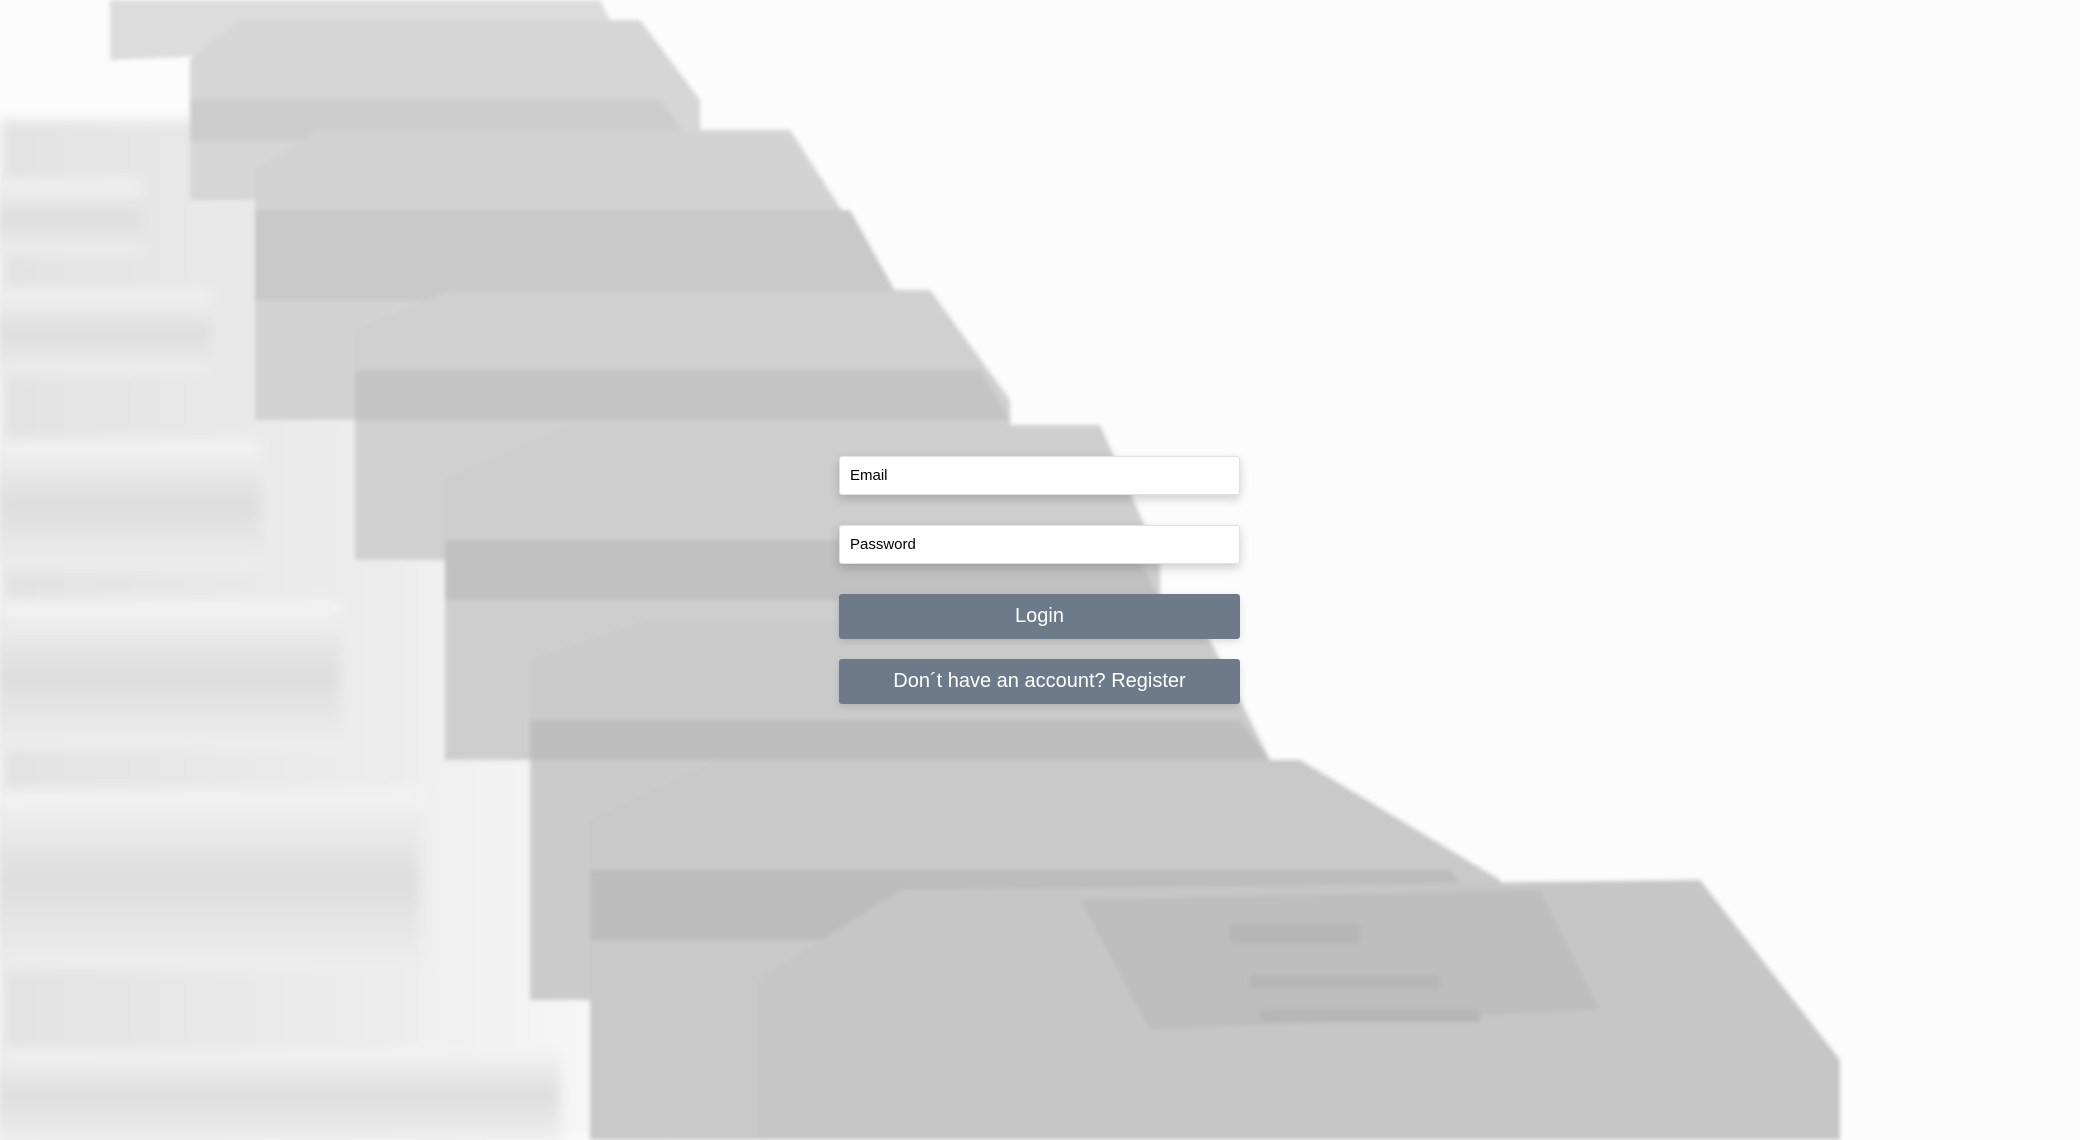 The height and width of the screenshot is (1140, 2080). What do you see at coordinates (1039, 580) in the screenshot?
I see `login-form: Login Don´t have an account? Register` at bounding box center [1039, 580].